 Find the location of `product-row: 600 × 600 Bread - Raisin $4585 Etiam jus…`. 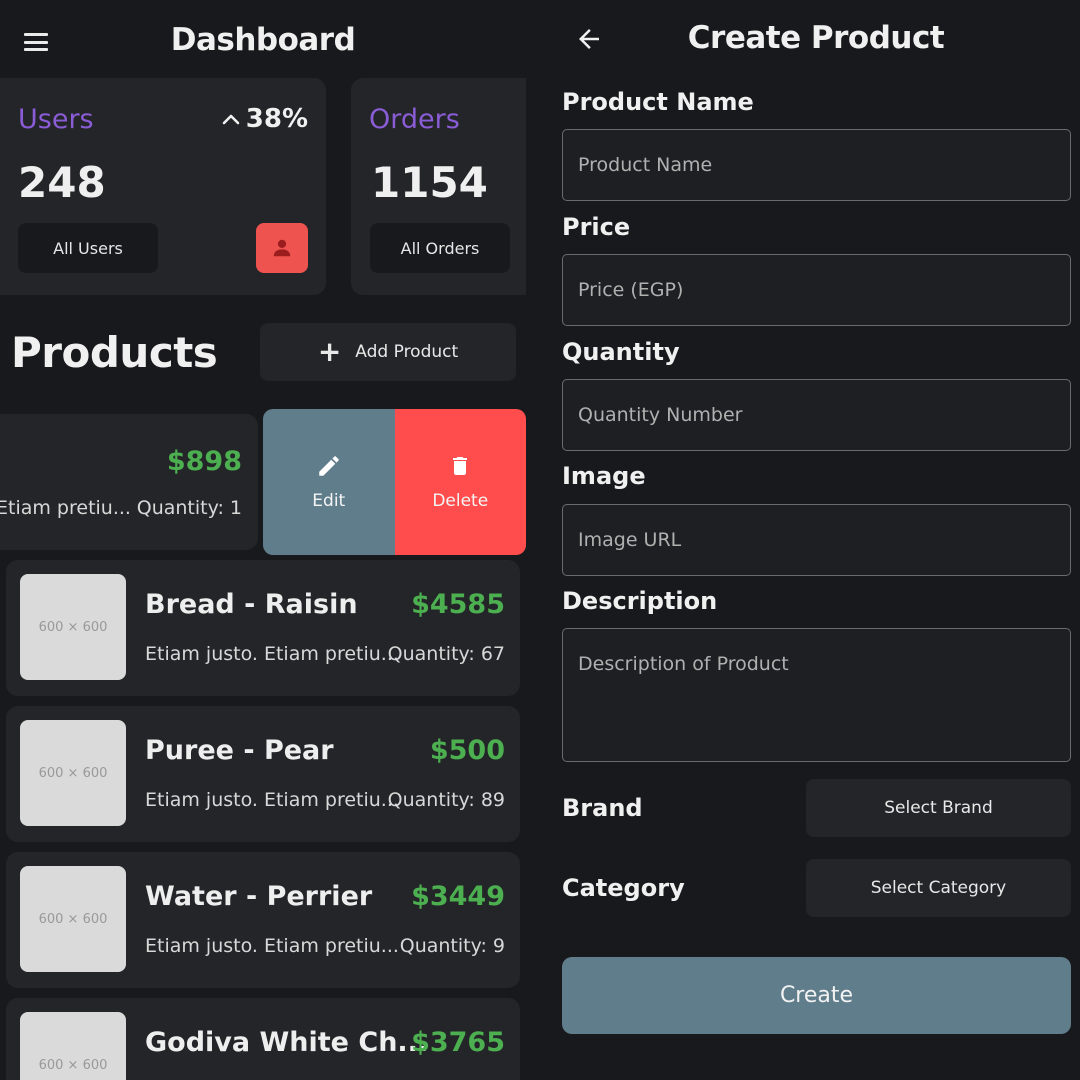

product-row: 600 × 600 Bread - Raisin $4585 Etiam jus… is located at coordinates (263, 628).